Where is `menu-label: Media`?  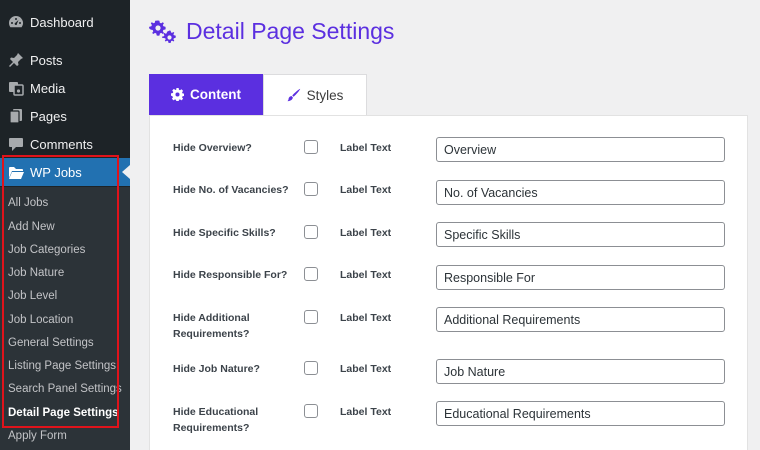
menu-label: Media is located at coordinates (48, 88).